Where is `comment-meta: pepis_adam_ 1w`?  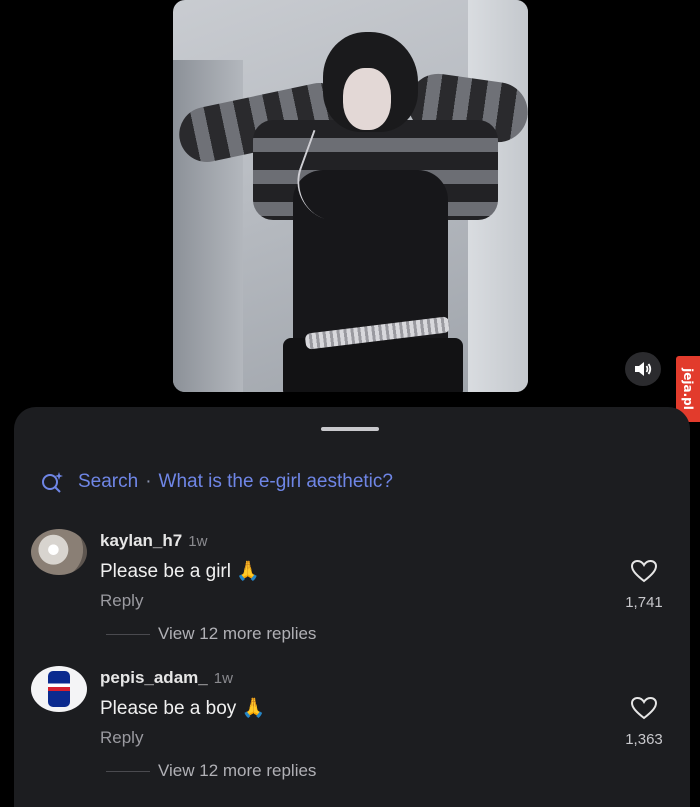 comment-meta: pepis_adam_ 1w is located at coordinates (166, 678).